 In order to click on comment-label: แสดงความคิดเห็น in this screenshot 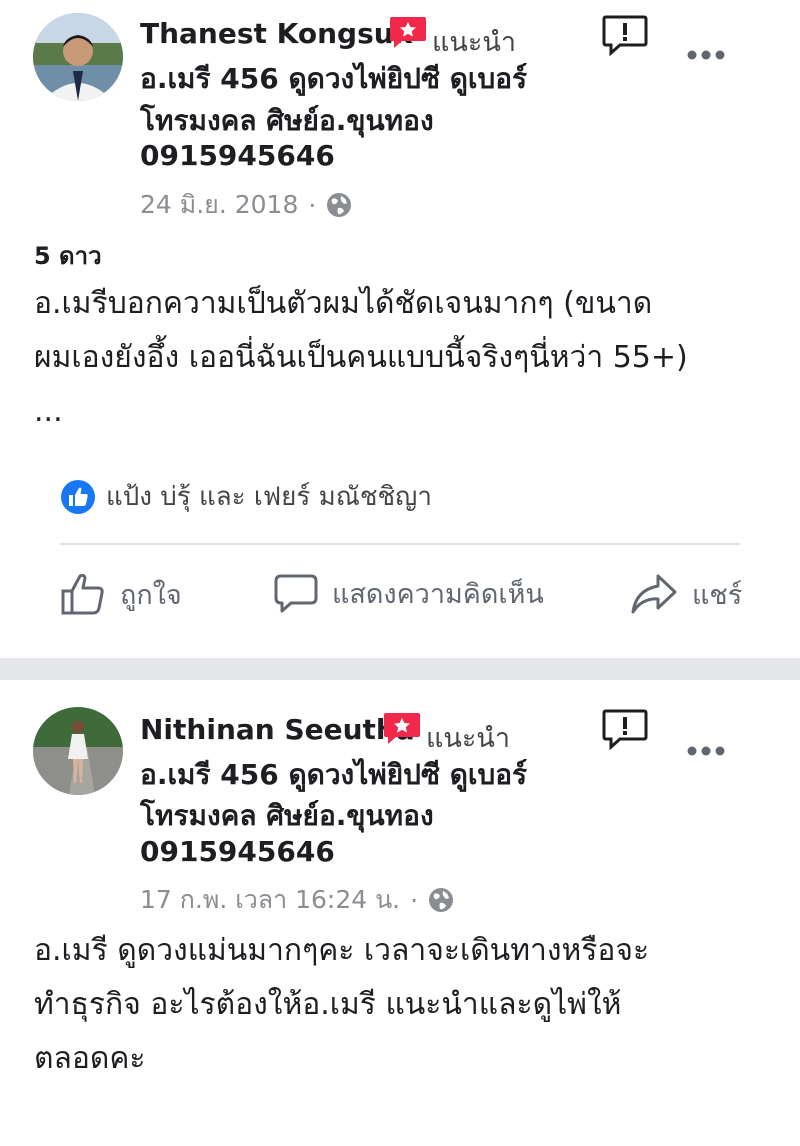, I will do `click(438, 594)`.